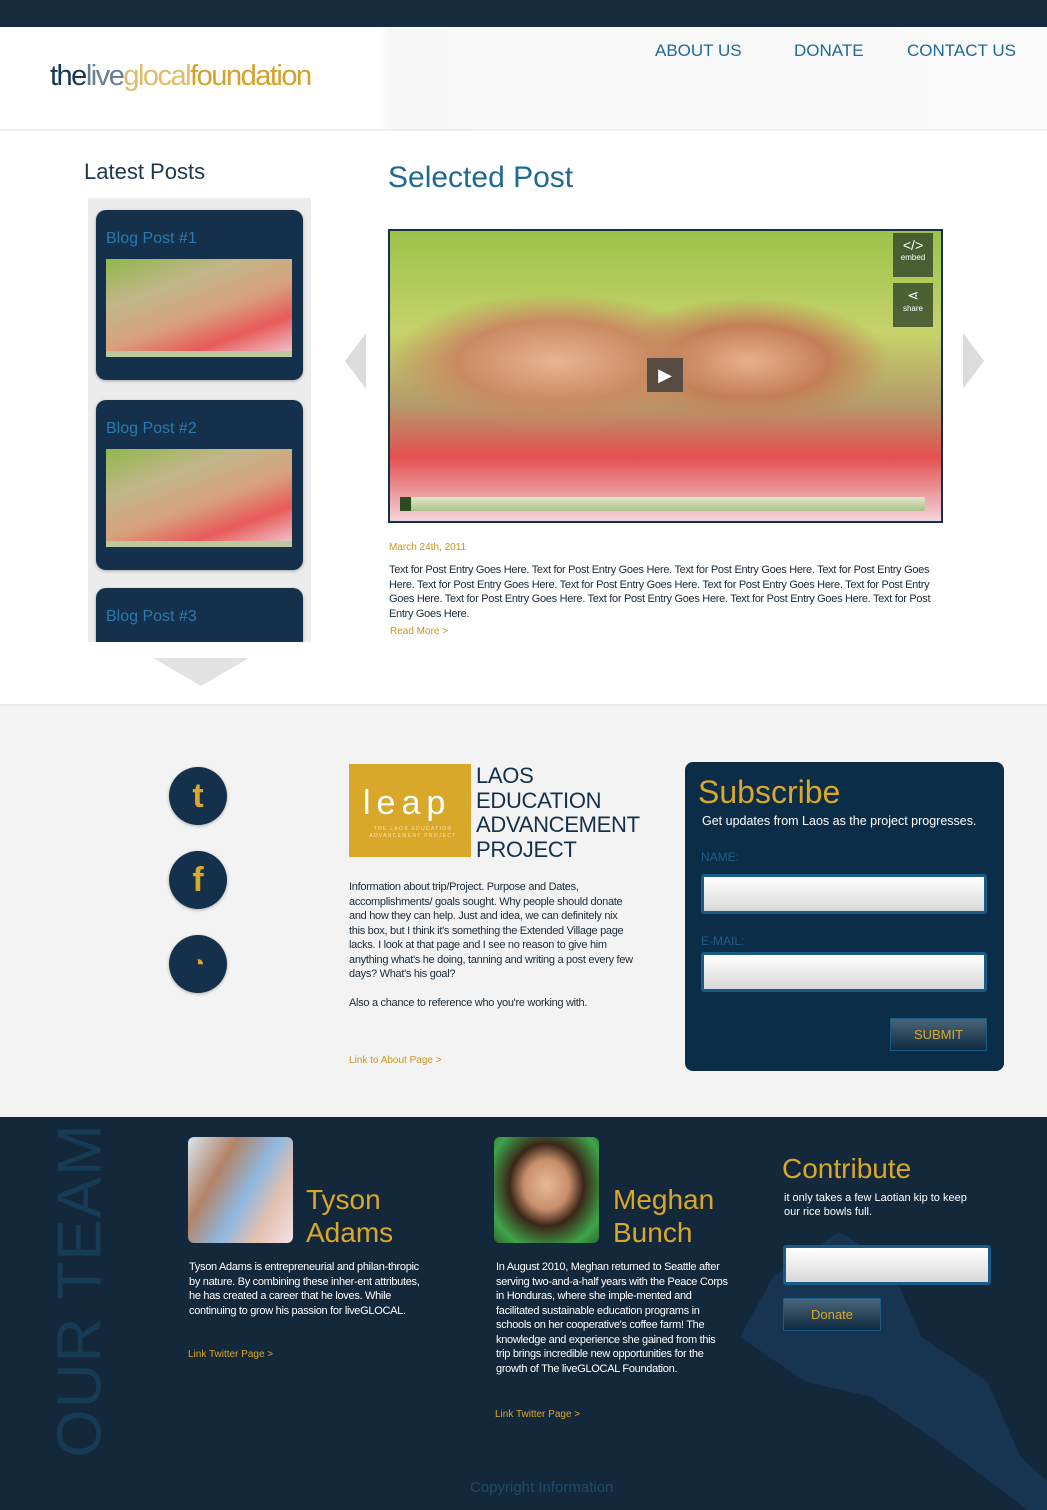 The image size is (1047, 1510). What do you see at coordinates (844, 894) in the screenshot?
I see `name-input` at bounding box center [844, 894].